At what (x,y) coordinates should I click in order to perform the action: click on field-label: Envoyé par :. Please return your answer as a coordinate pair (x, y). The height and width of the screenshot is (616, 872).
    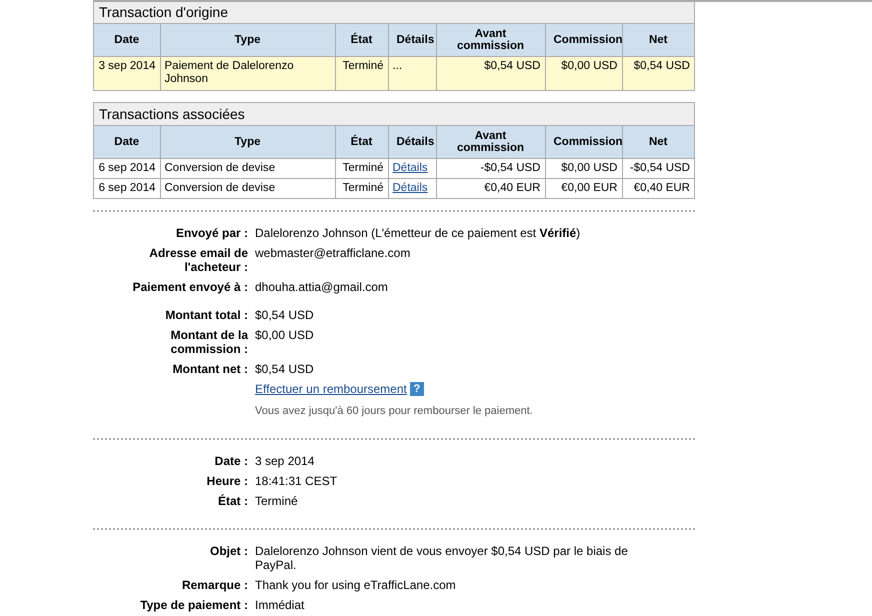
    Looking at the image, I should click on (211, 233).